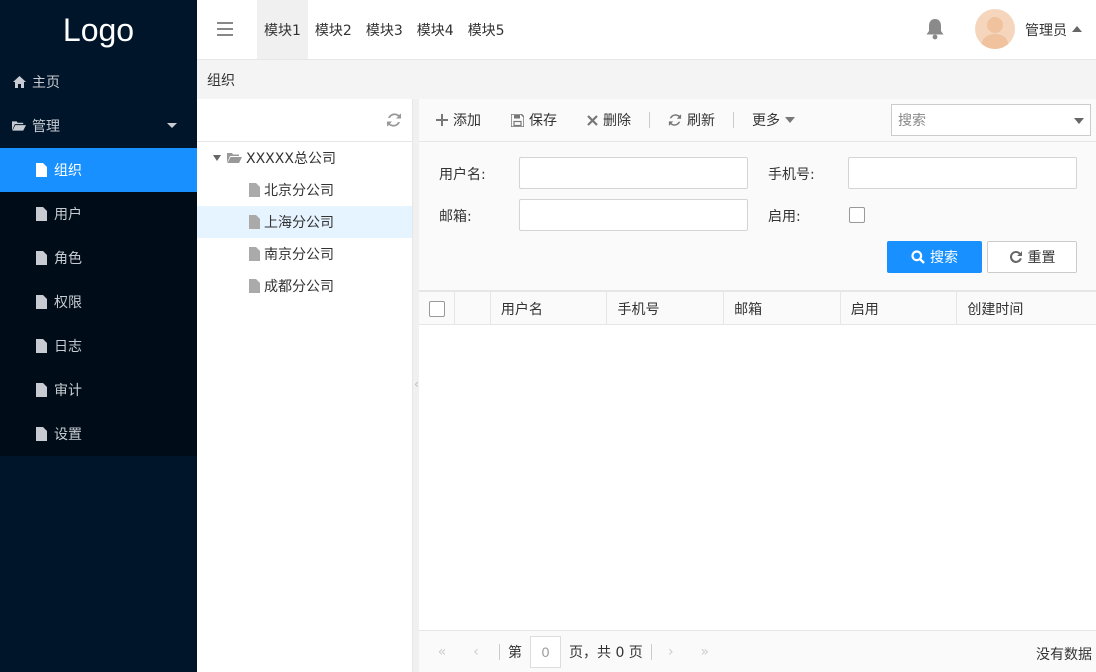 This screenshot has width=1096, height=672. What do you see at coordinates (666, 308) in the screenshot?
I see `column-header-phone: 手机号` at bounding box center [666, 308].